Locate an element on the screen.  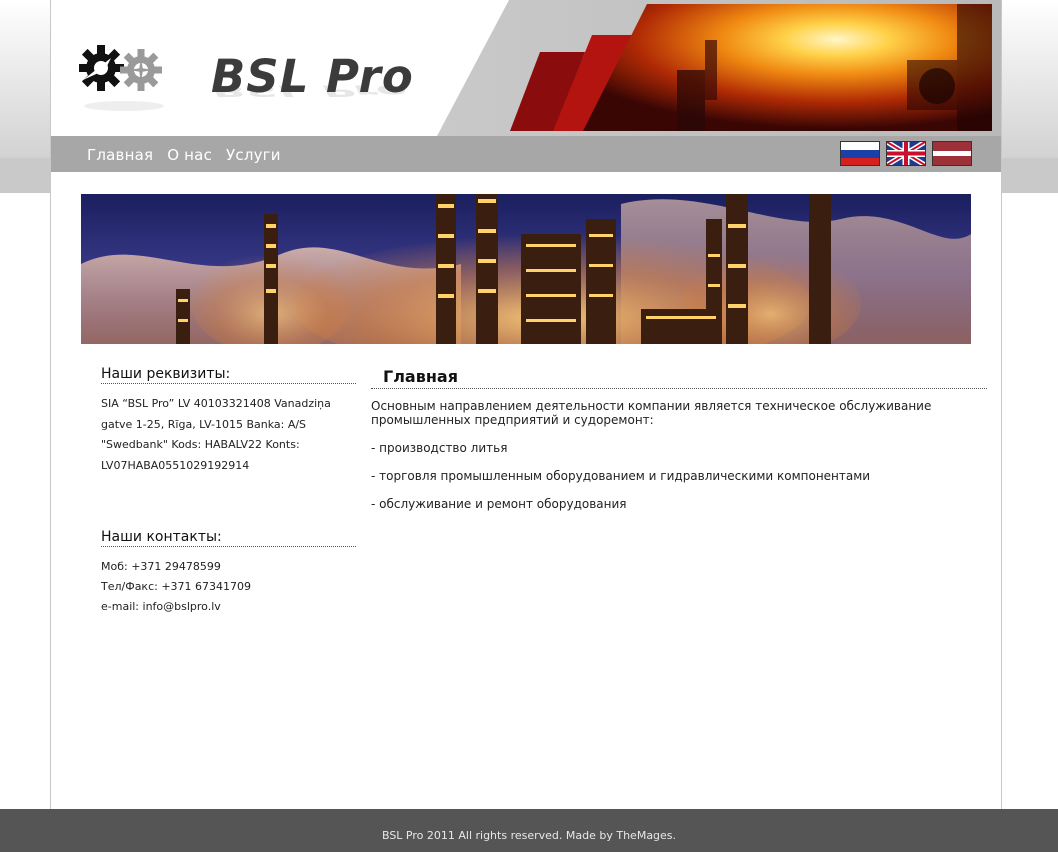
header: BSL Pro BSL Pro is located at coordinates (526, 68).